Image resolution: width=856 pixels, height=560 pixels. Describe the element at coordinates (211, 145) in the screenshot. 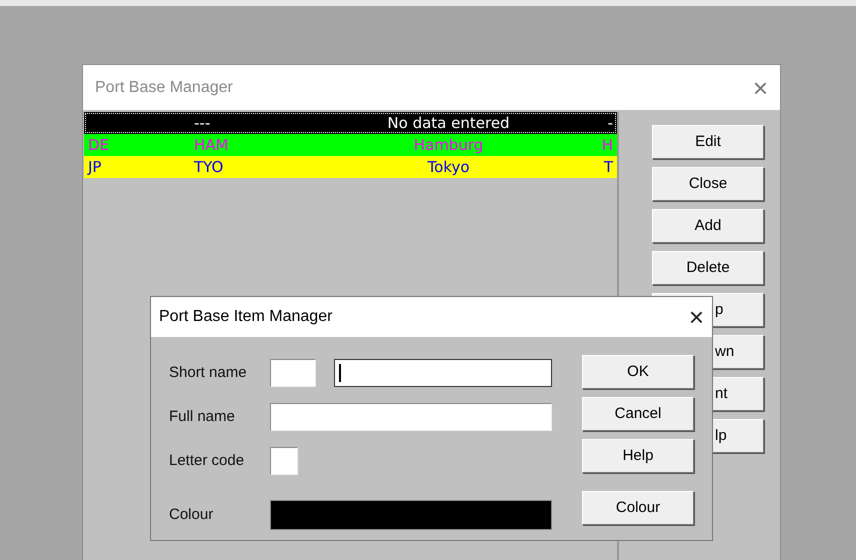

I see `list-cell: HAM` at that location.